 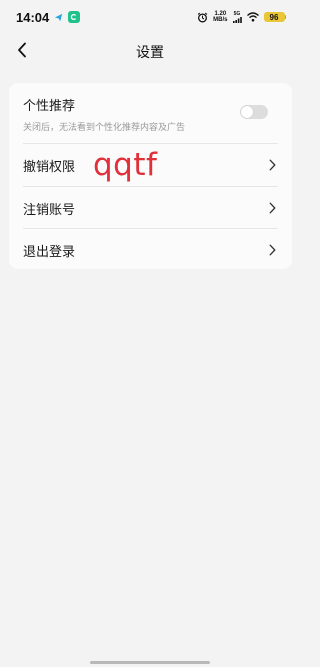 What do you see at coordinates (49, 167) in the screenshot?
I see `revoke-permissions-label: 撤销权限` at bounding box center [49, 167].